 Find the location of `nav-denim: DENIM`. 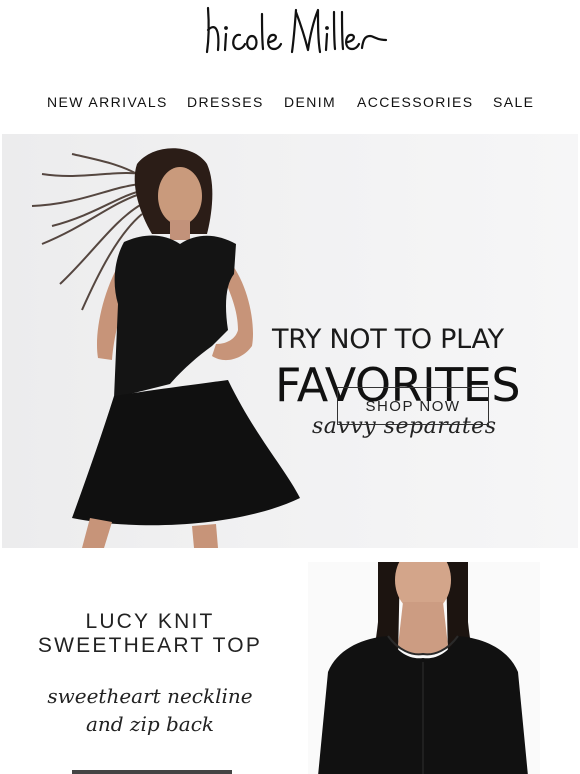

nav-denim: DENIM is located at coordinates (310, 102).